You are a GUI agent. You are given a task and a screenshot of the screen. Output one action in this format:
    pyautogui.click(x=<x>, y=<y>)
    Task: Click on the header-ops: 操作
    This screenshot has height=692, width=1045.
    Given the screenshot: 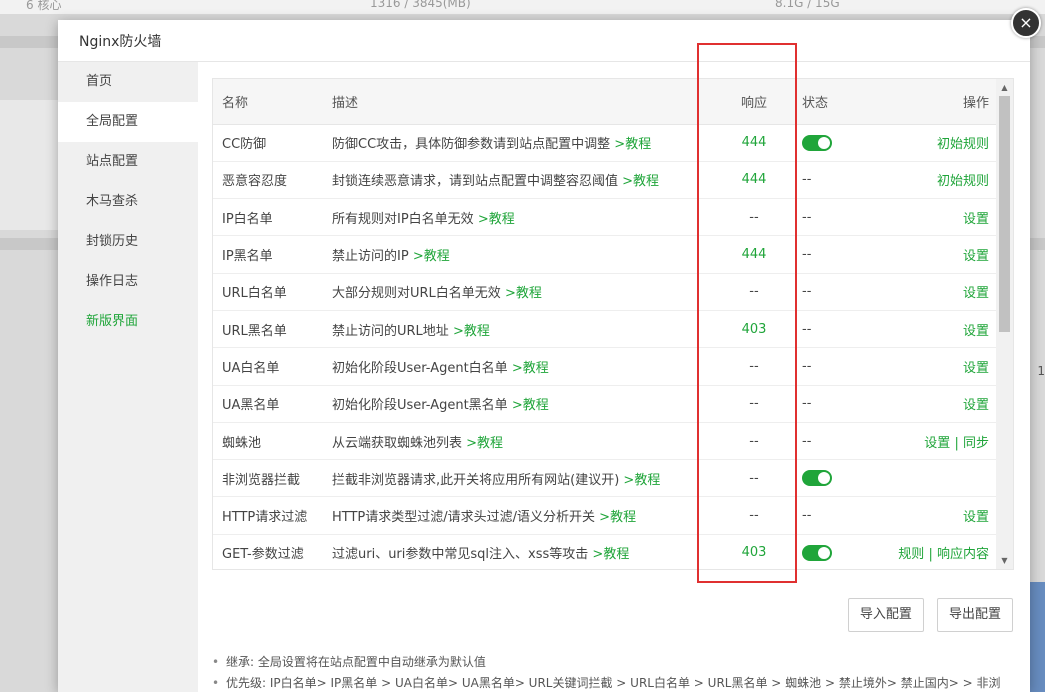 What is the action you would take?
    pyautogui.click(x=937, y=102)
    